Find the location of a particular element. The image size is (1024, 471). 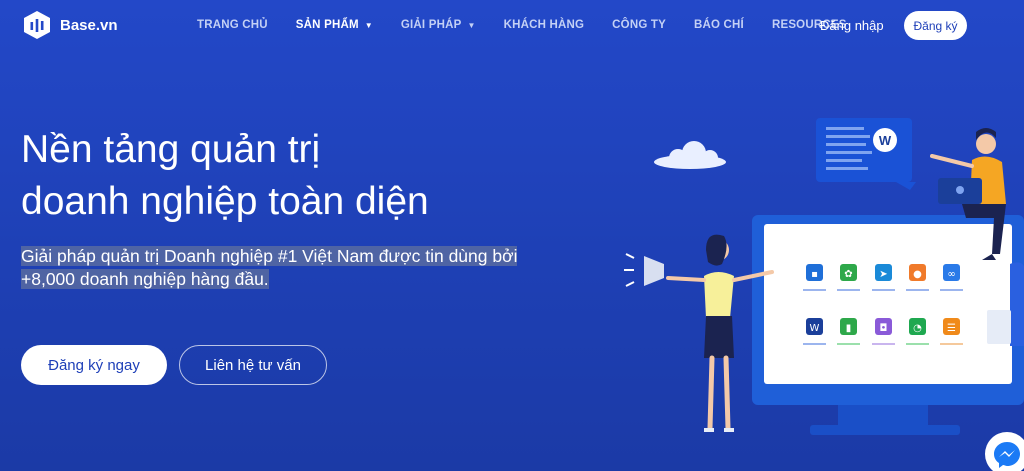

hero-title: Nền tảng quản trị doanh nghiệp toàn diện is located at coordinates (281, 176).